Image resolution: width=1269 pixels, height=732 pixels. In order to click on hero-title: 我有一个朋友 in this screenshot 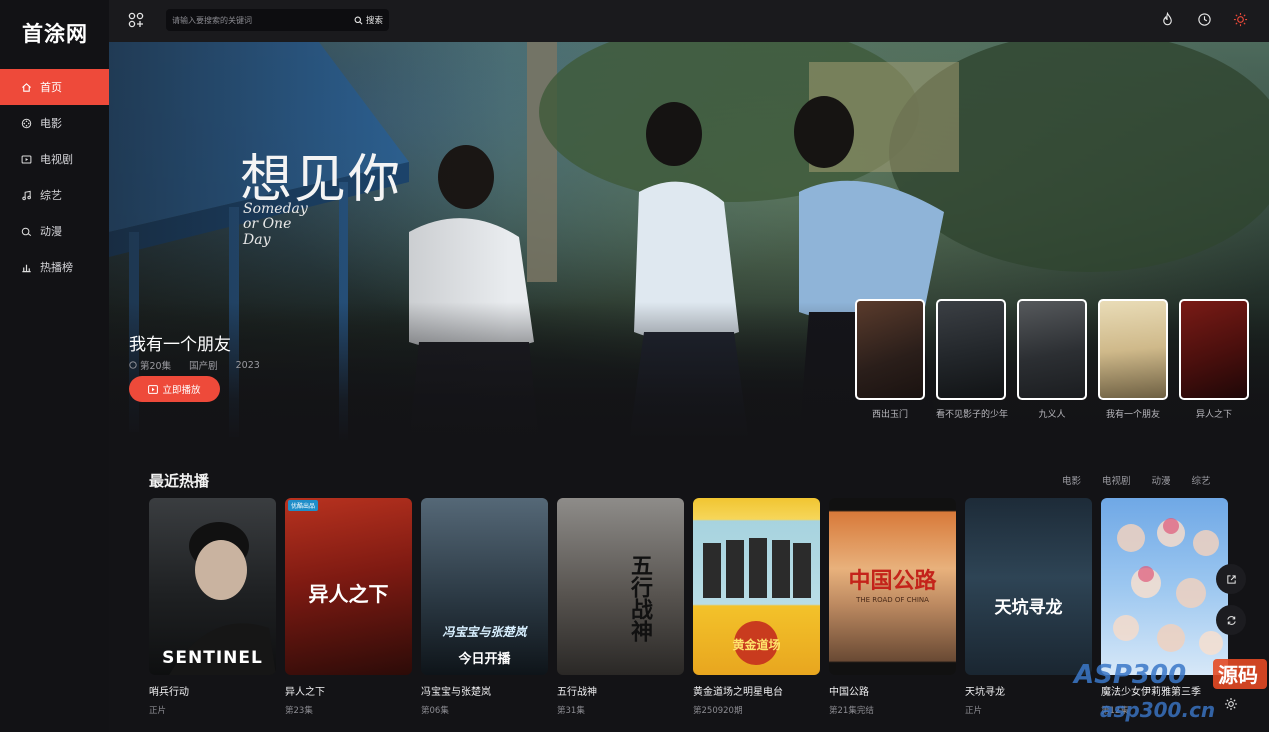, I will do `click(180, 342)`.